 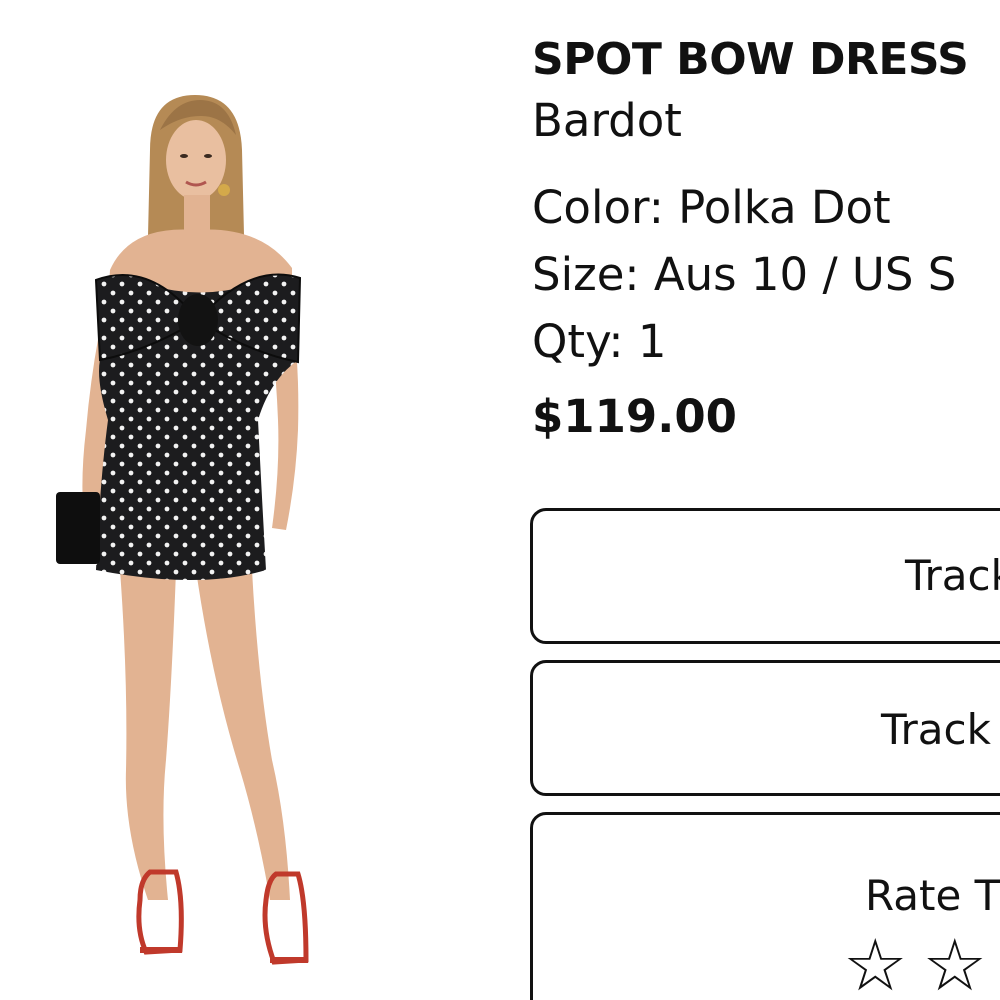 What do you see at coordinates (599, 341) in the screenshot?
I see `quantity-attribute: Qty: 1` at bounding box center [599, 341].